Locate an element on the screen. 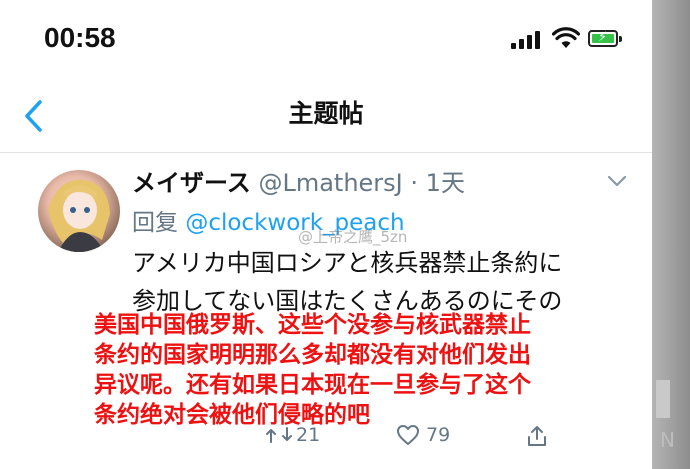 This screenshot has height=469, width=690. caption-line: 美国中国俄罗斯、这些个没参与核武器禁止 is located at coordinates (312, 325).